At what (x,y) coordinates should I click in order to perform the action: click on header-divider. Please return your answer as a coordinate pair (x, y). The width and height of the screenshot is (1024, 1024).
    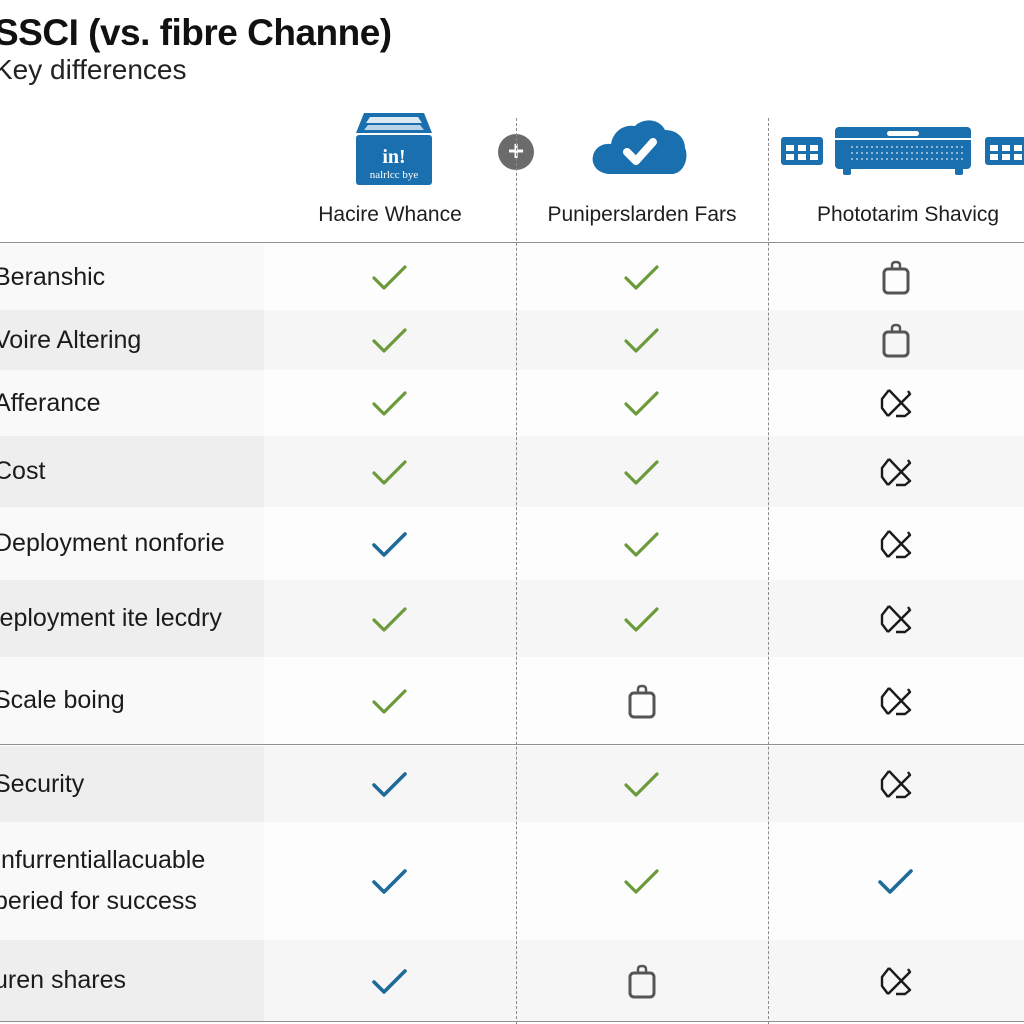
    Looking at the image, I should click on (512, 242).